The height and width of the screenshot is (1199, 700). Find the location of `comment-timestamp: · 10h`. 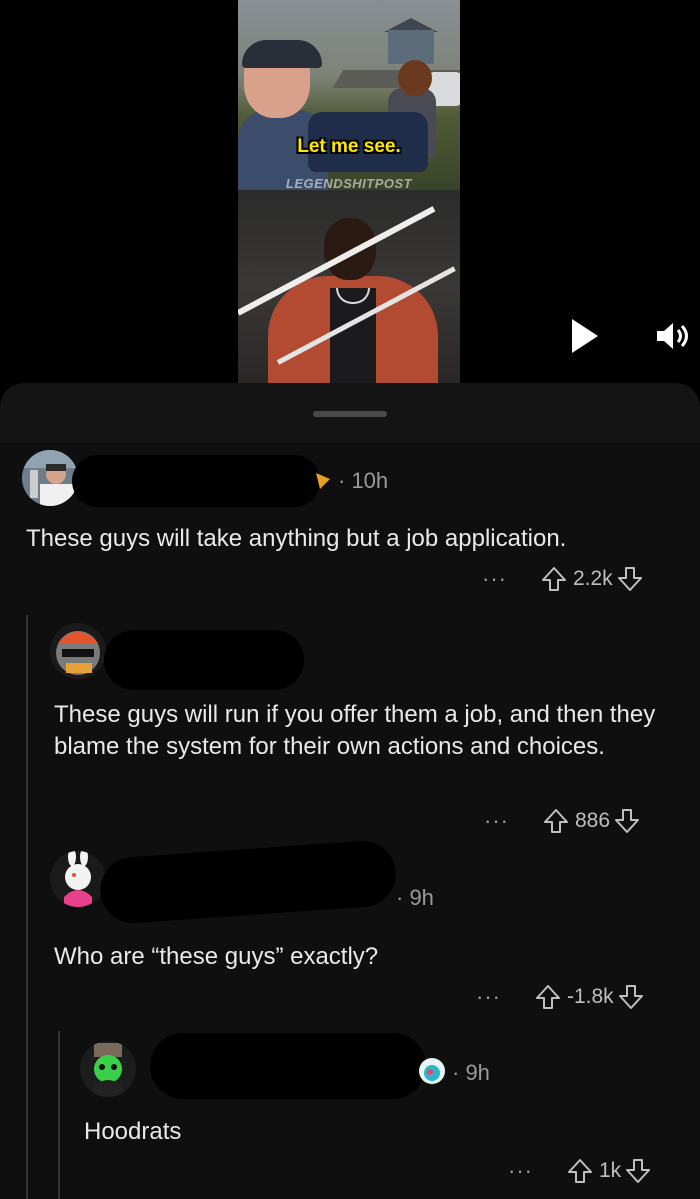

comment-timestamp: · 10h is located at coordinates (363, 480).